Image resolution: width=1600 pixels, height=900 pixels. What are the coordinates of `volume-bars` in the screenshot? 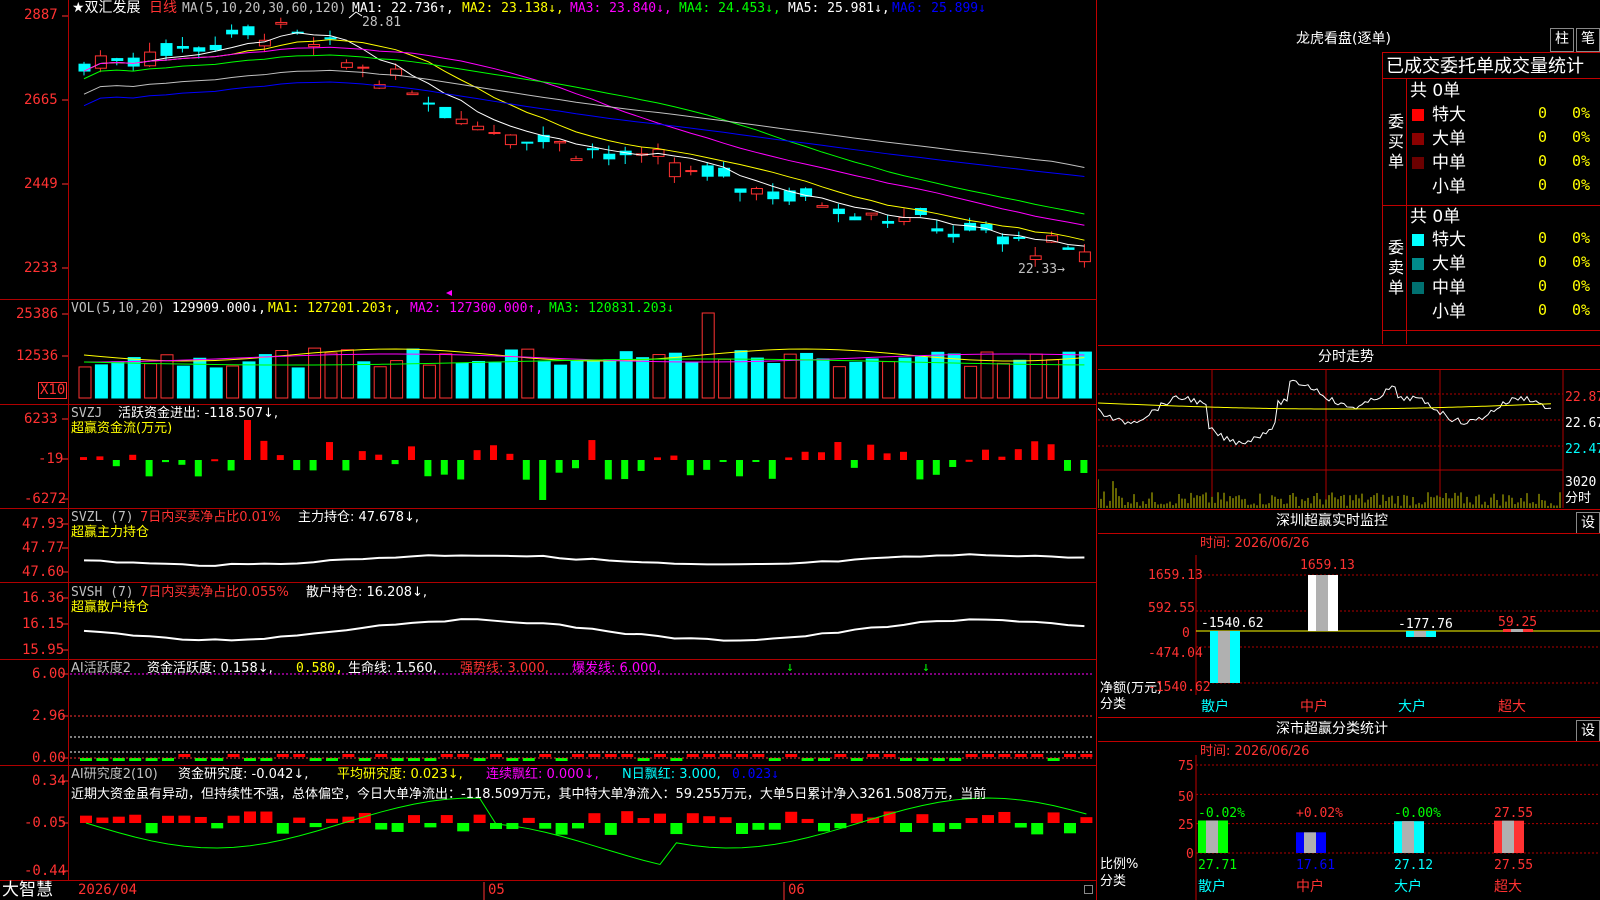 It's located at (585, 355).